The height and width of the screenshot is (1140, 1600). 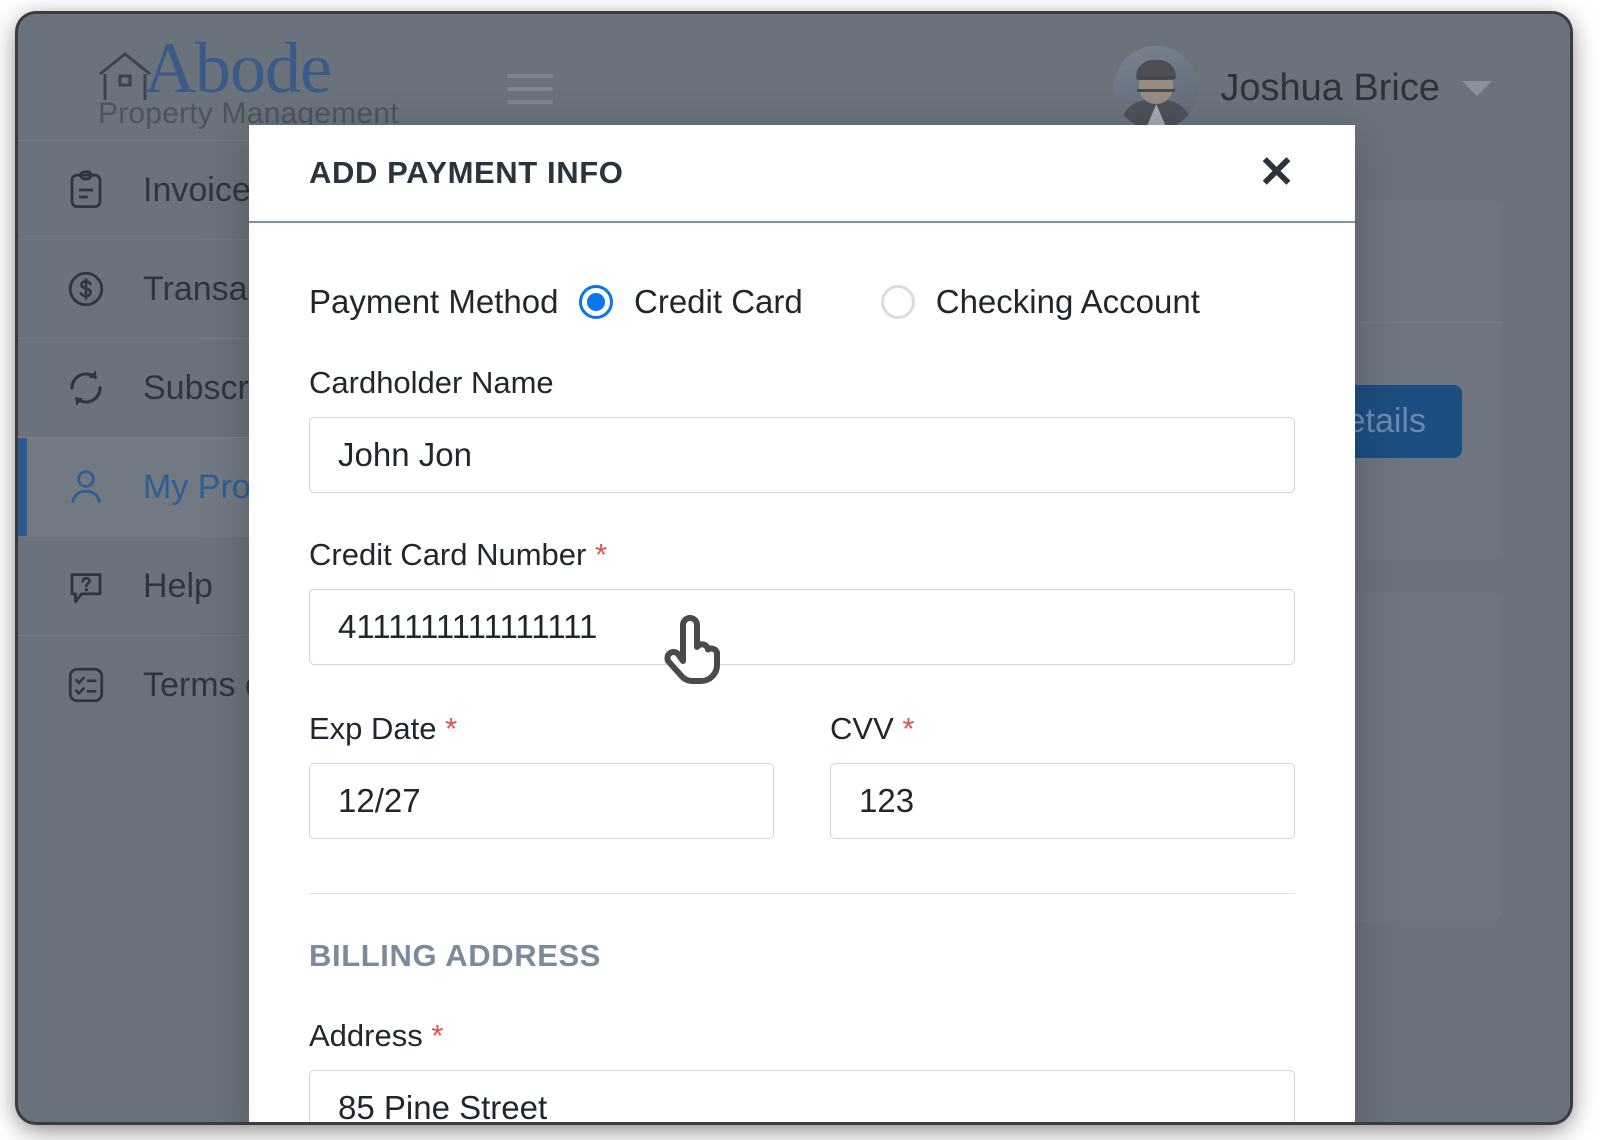 I want to click on radio-credit-card-label: Credit Card, so click(x=718, y=301).